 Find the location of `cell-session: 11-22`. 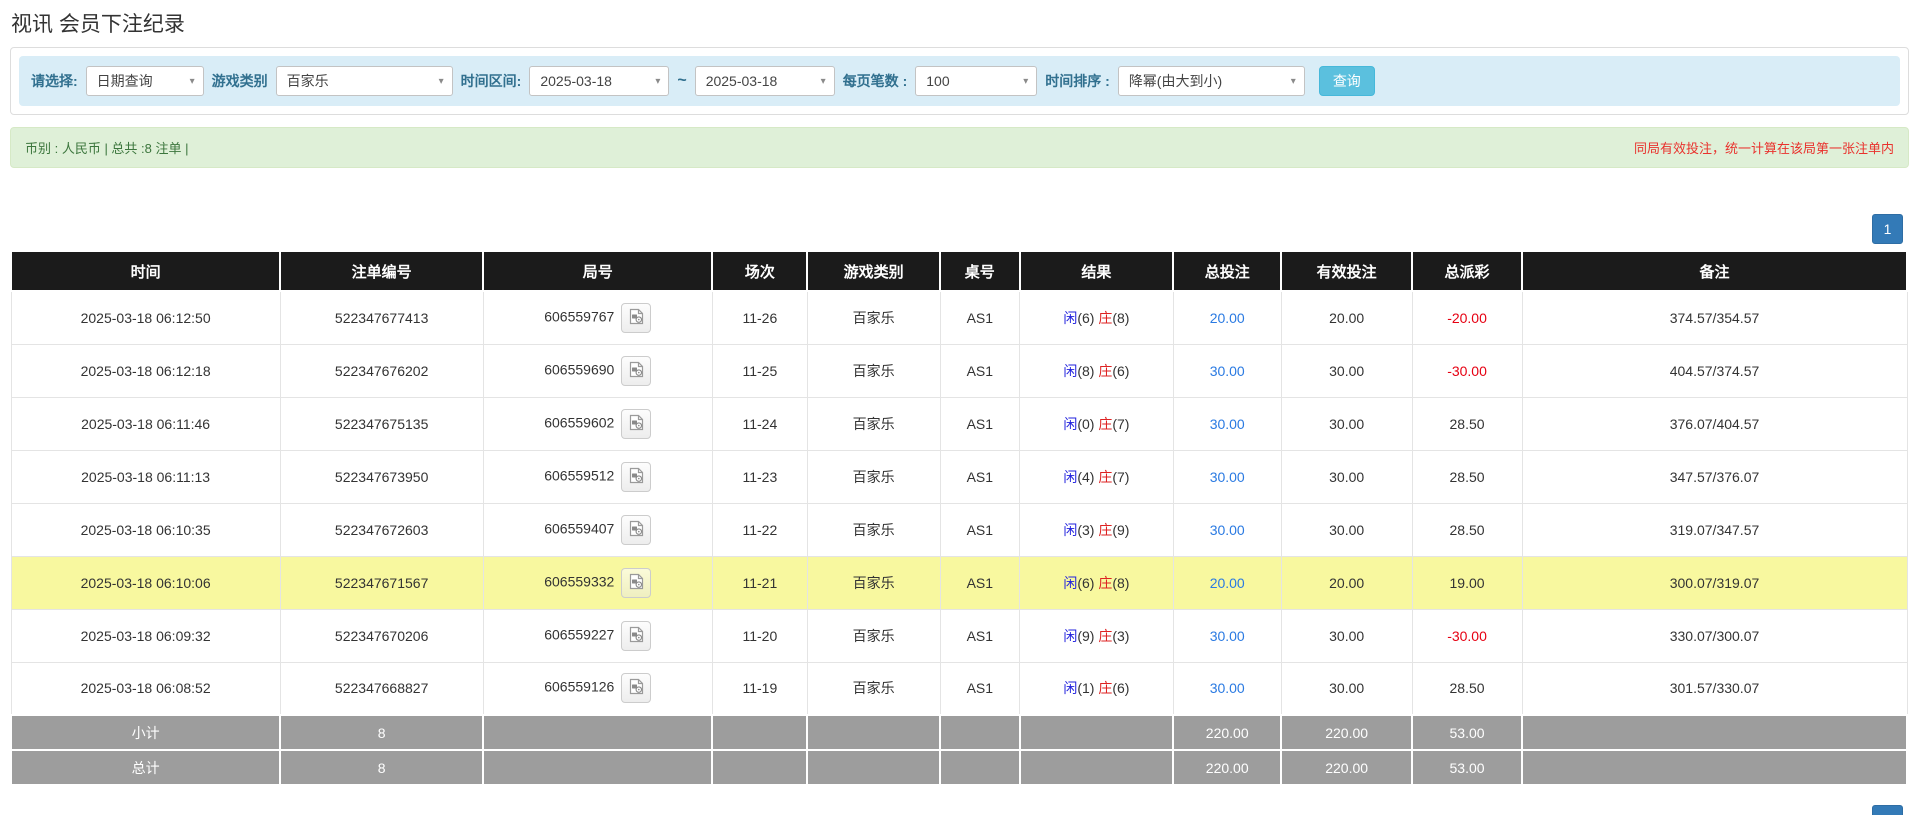

cell-session: 11-22 is located at coordinates (759, 529).